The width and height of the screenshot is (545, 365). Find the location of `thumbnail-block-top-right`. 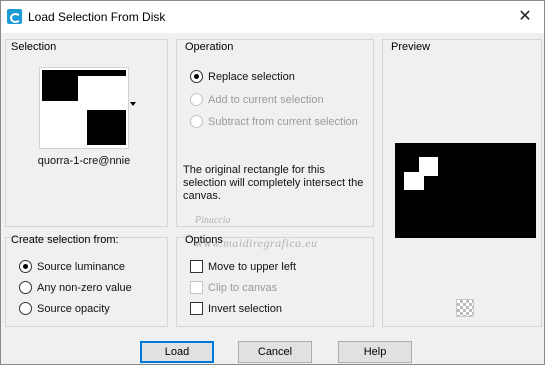

thumbnail-block-top-right is located at coordinates (102, 73).